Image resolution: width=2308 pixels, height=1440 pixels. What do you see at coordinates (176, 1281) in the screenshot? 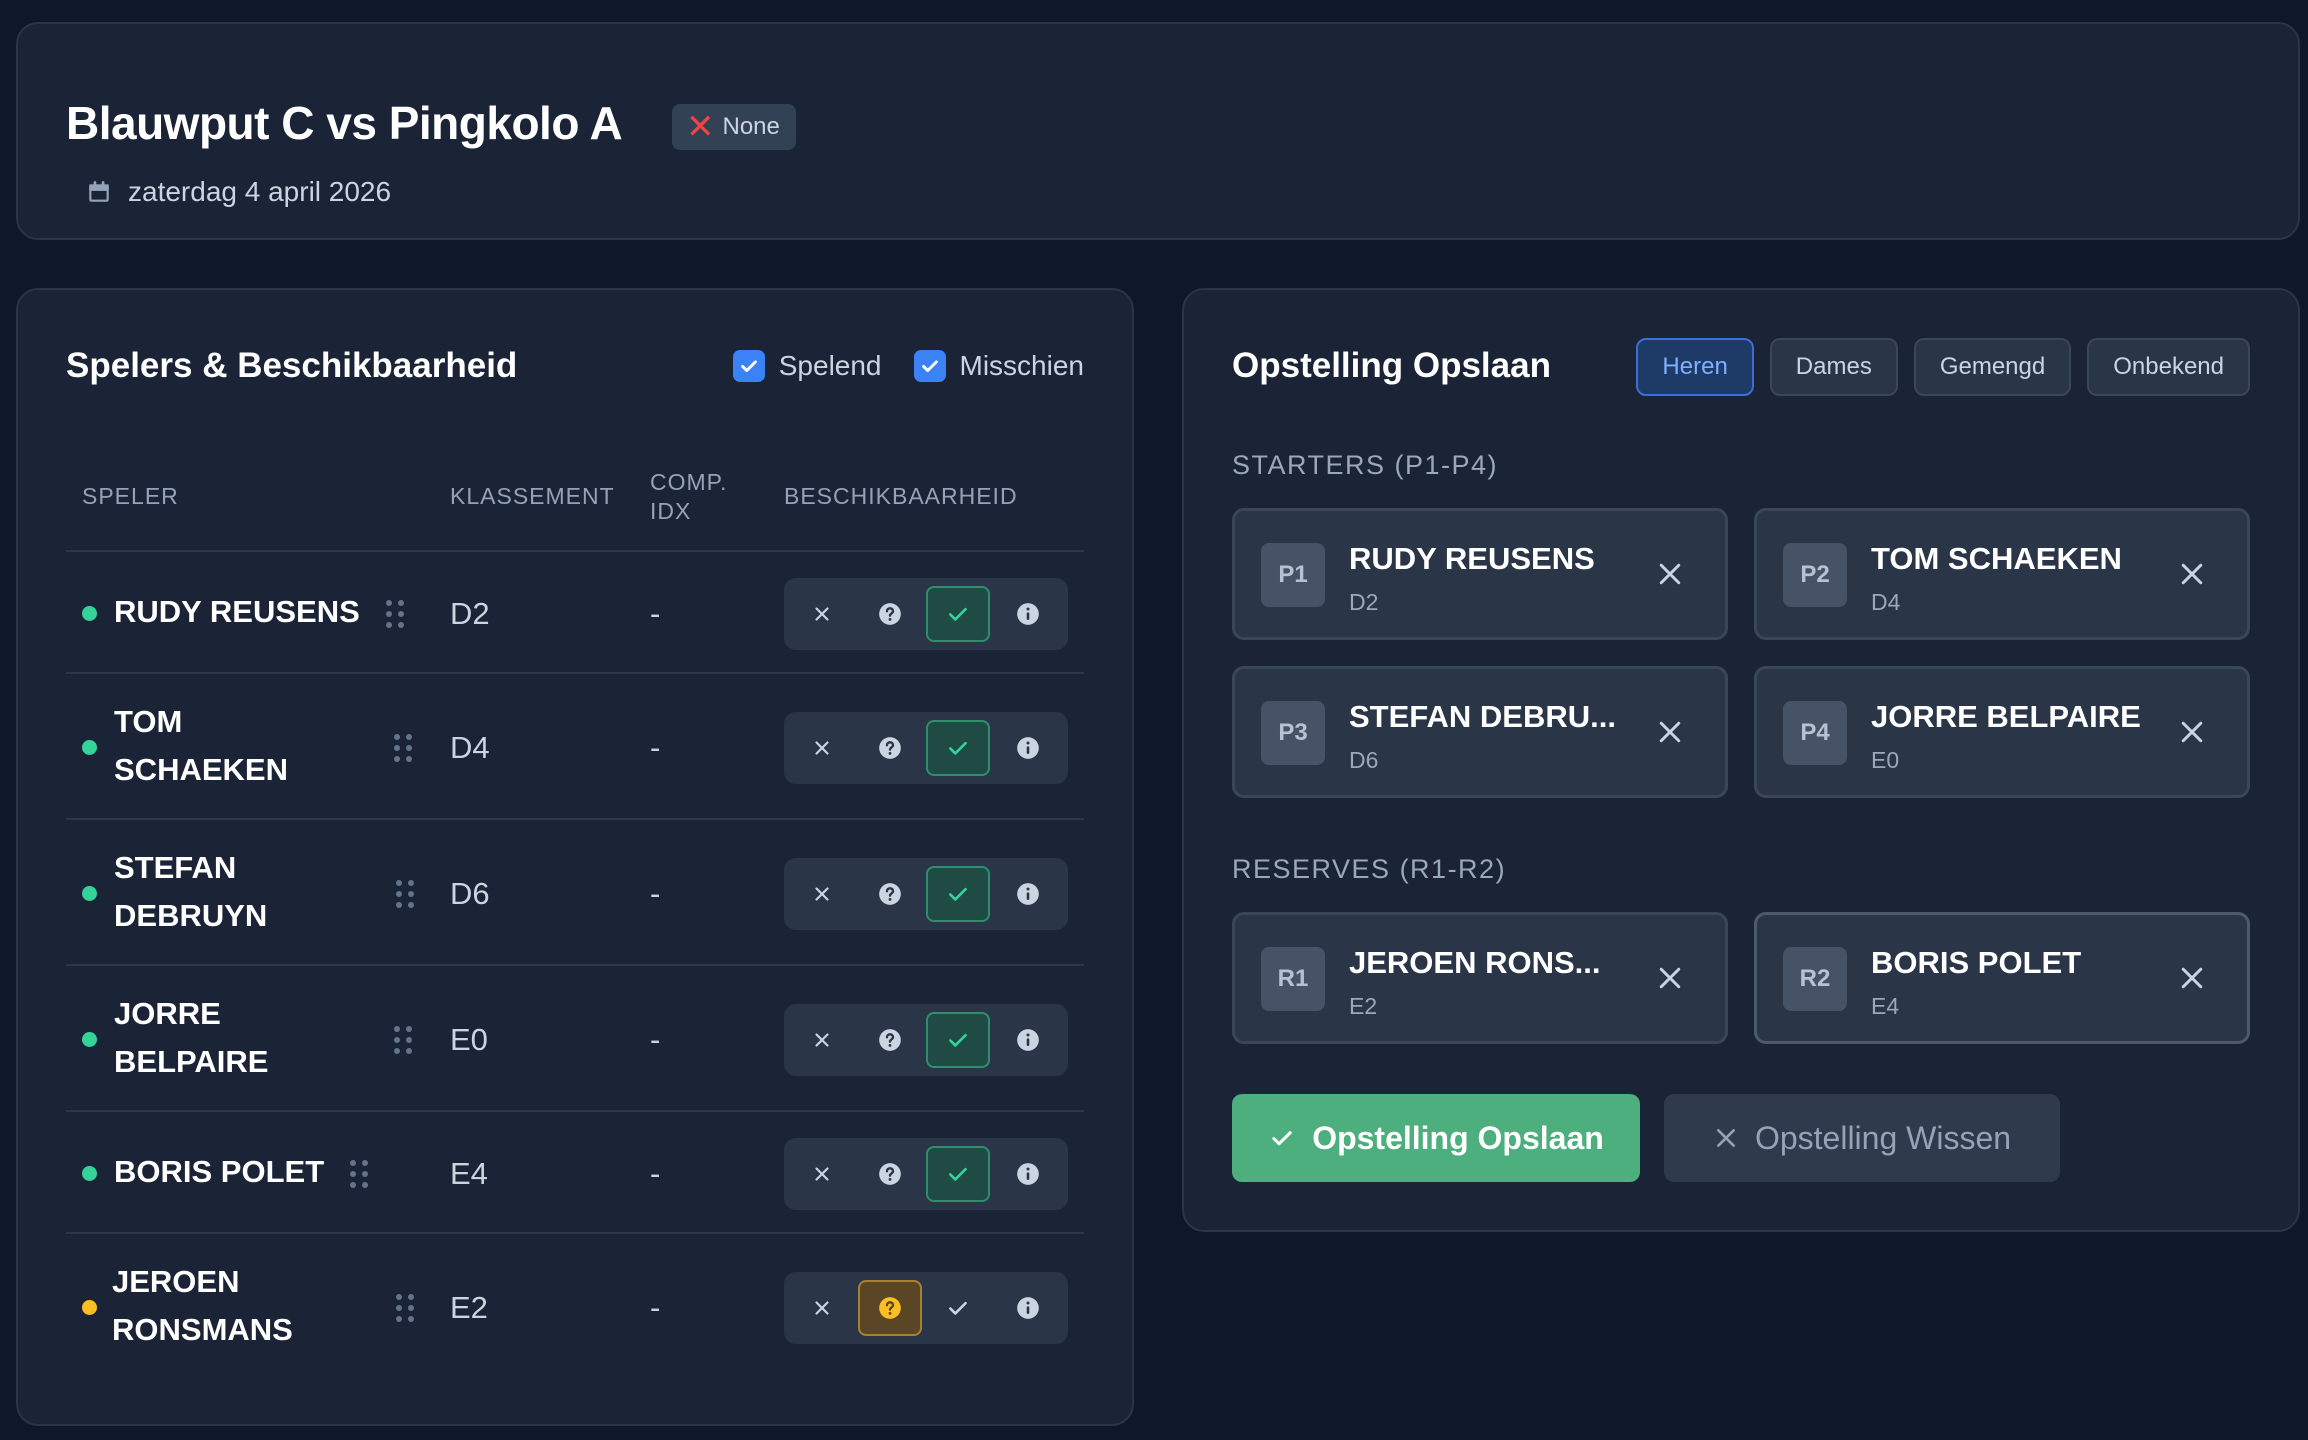
I see `player-name-line1: JEROEN` at bounding box center [176, 1281].